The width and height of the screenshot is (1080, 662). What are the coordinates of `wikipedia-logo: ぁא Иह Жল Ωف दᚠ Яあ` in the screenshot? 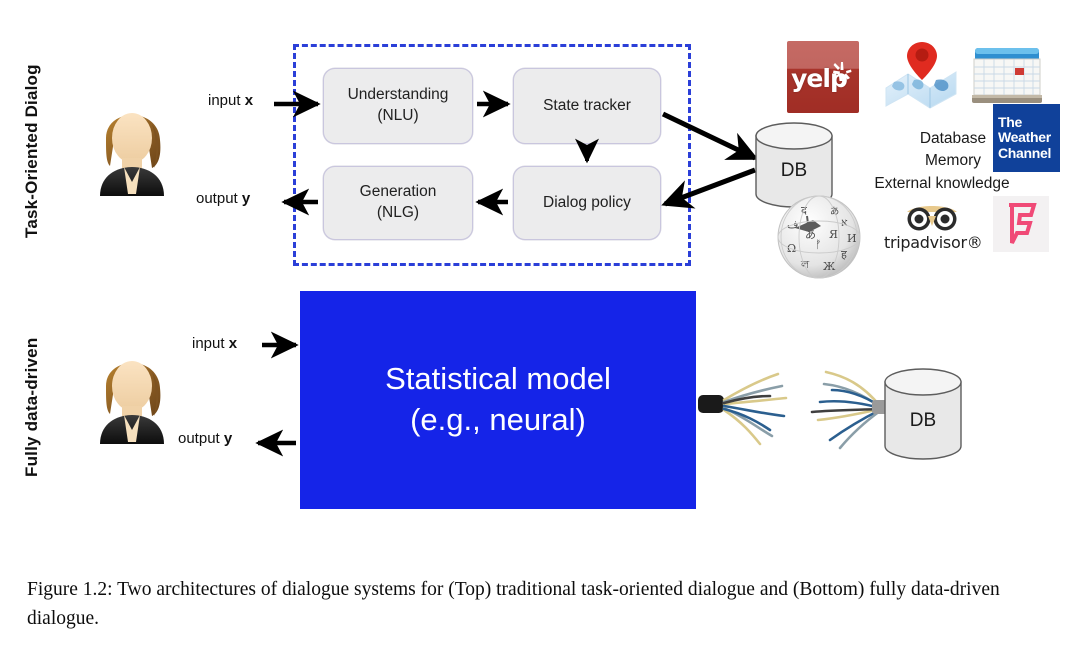 It's located at (819, 238).